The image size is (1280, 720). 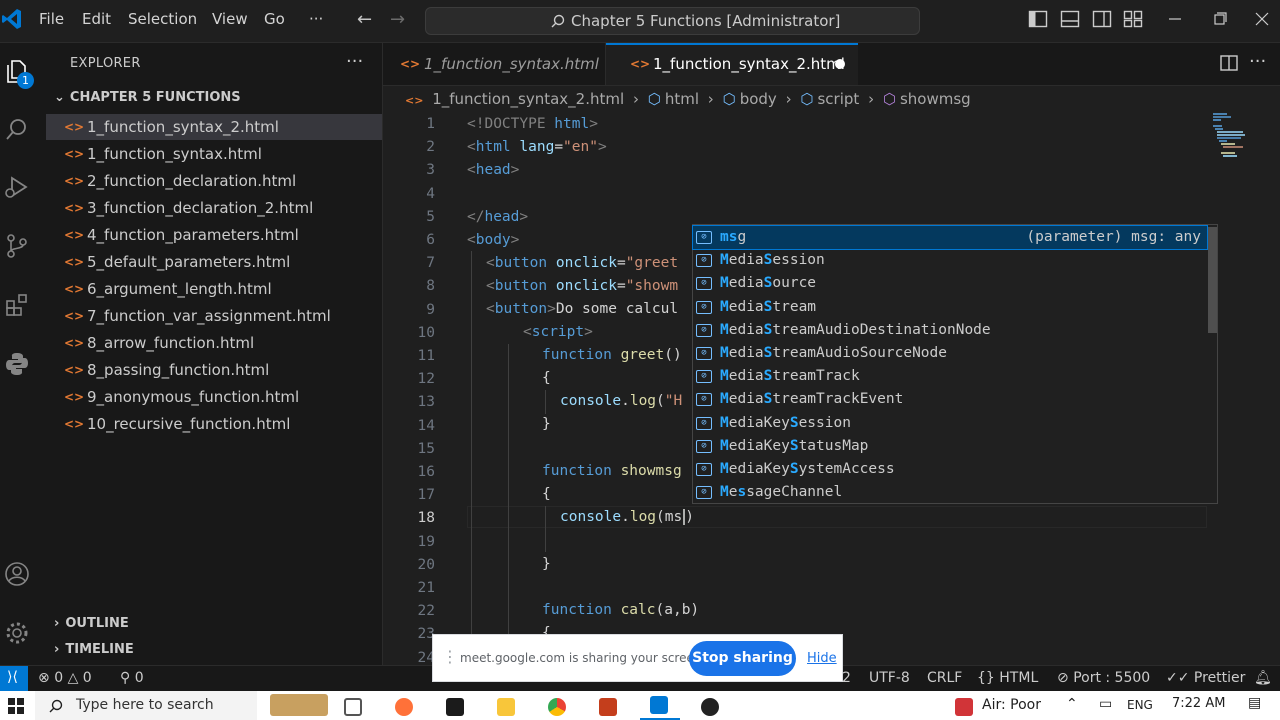 I want to click on remote-indicator: ⟩⟨, so click(x=14, y=679).